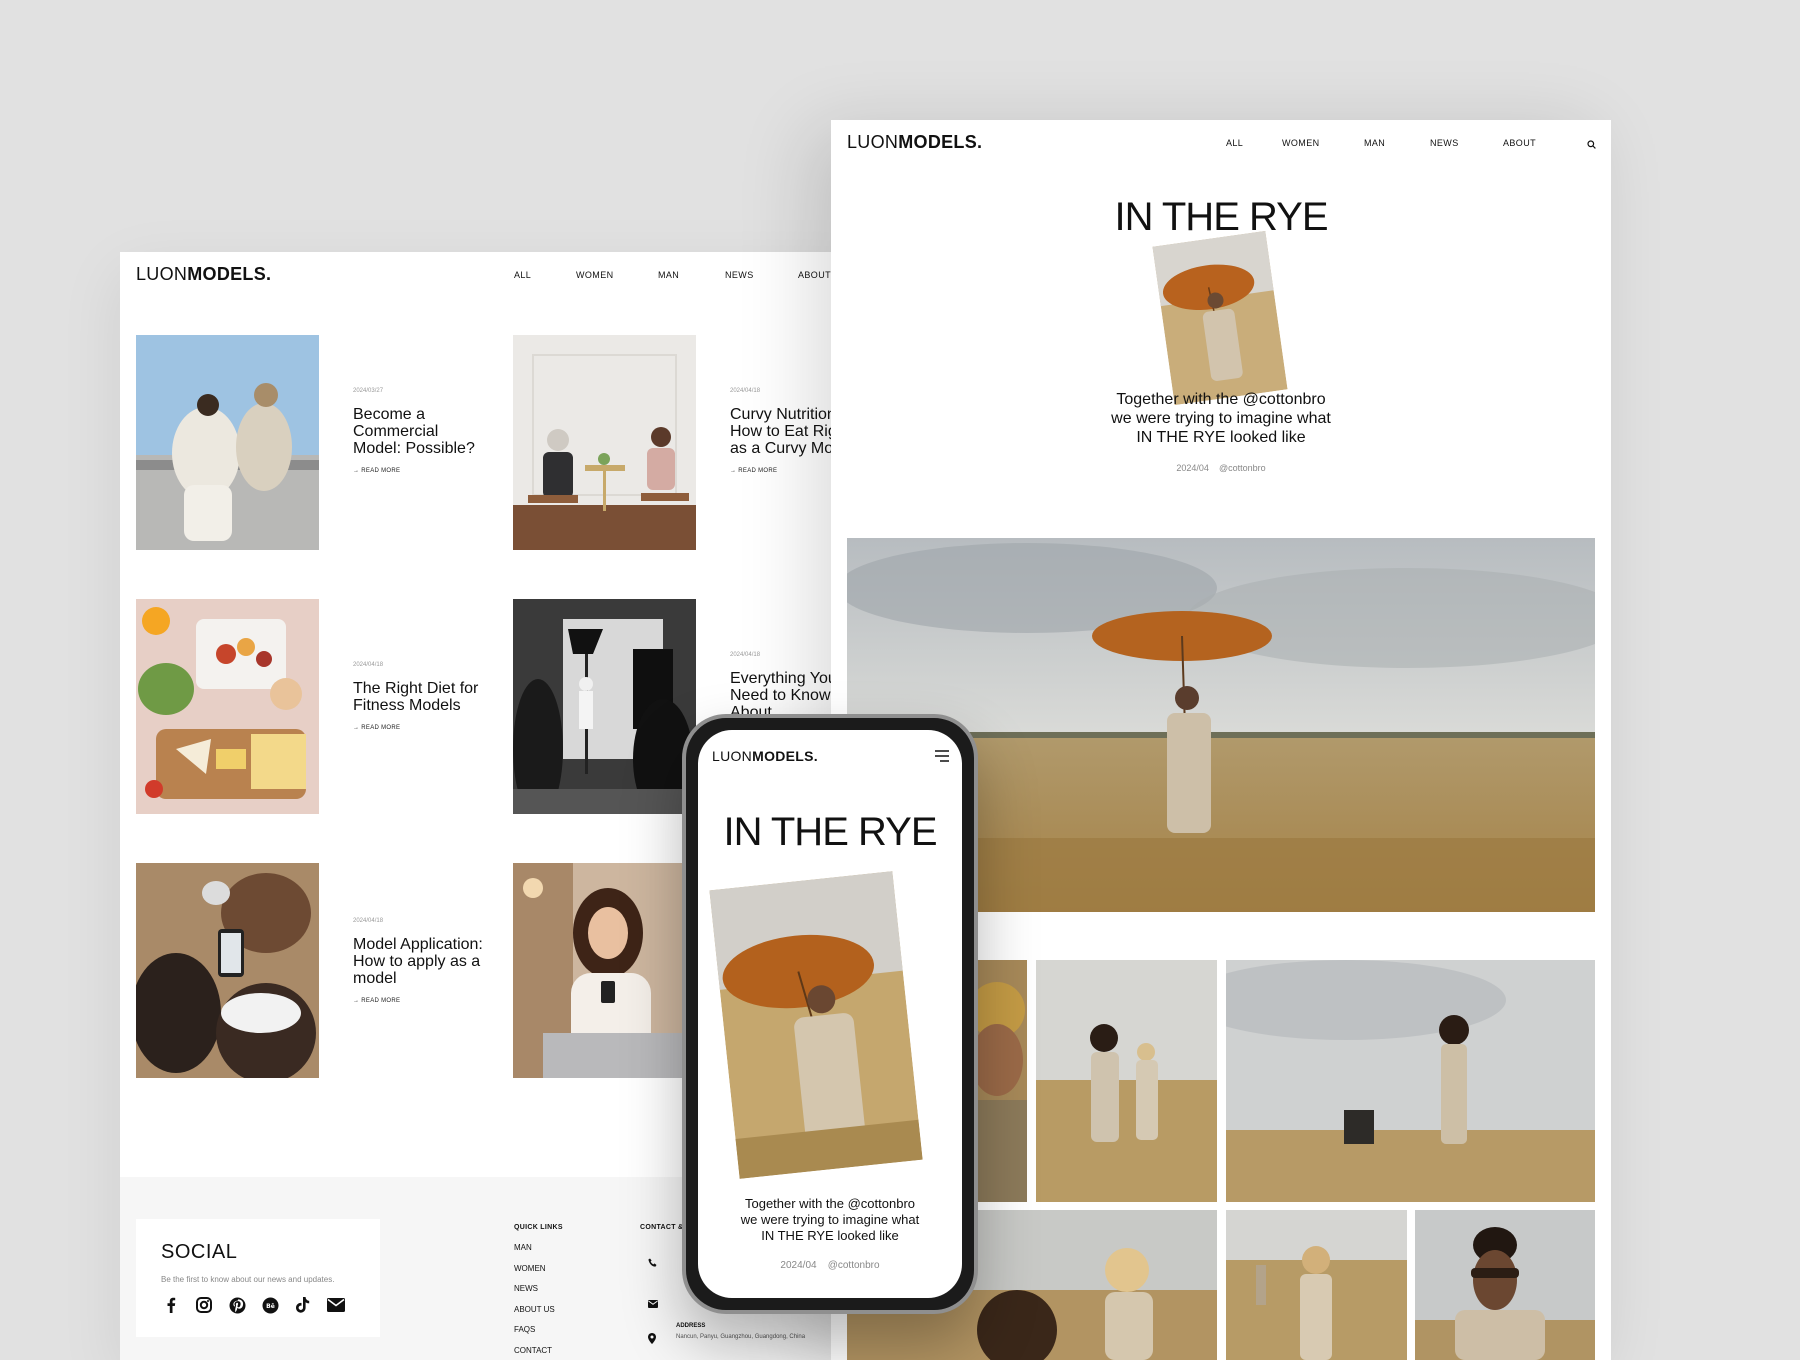 This screenshot has height=1360, width=1800. What do you see at coordinates (1528, 143) in the screenshot?
I see `nav-about: ABOUT` at bounding box center [1528, 143].